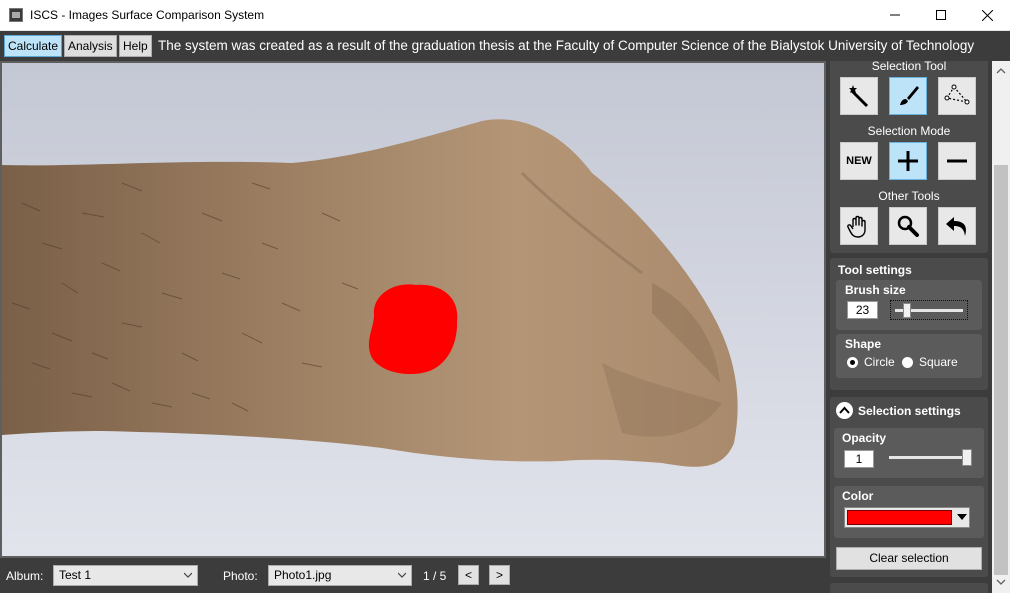  I want to click on opacity-input: 1, so click(859, 459).